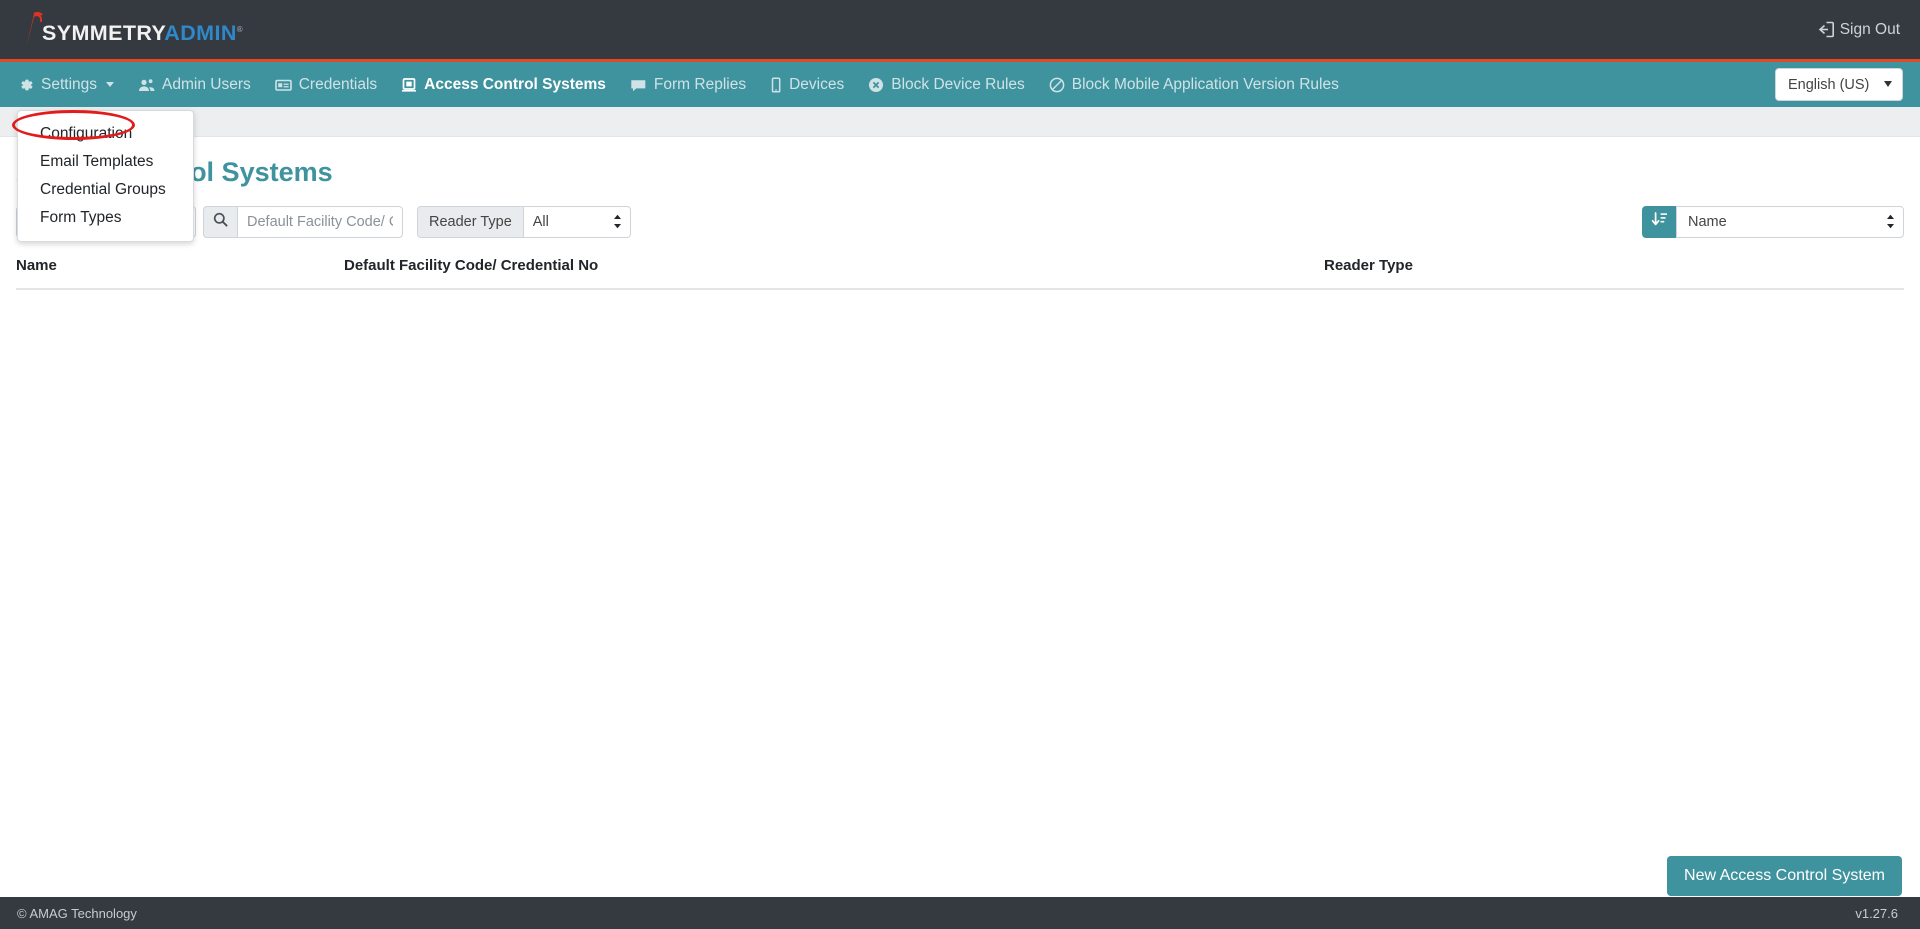 The image size is (1920, 929). What do you see at coordinates (409, 85) in the screenshot?
I see `door-panel-icon` at bounding box center [409, 85].